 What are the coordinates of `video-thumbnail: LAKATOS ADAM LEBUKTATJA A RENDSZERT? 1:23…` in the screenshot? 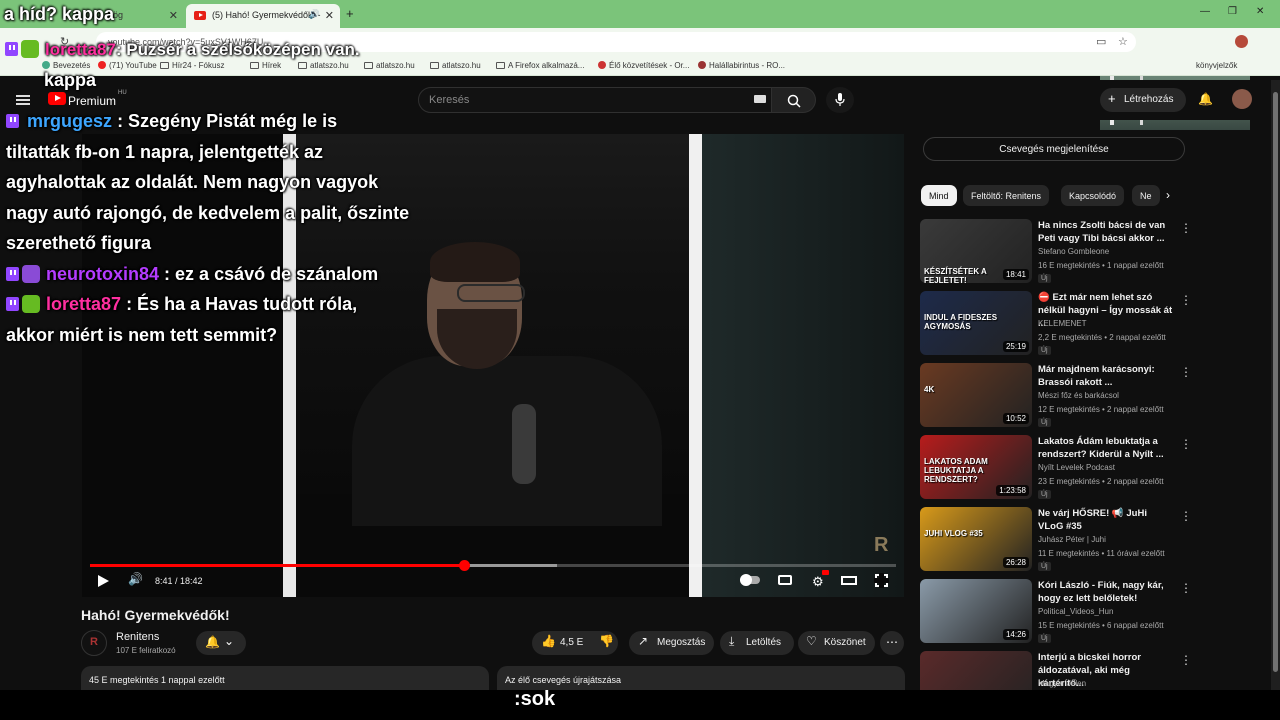 It's located at (976, 467).